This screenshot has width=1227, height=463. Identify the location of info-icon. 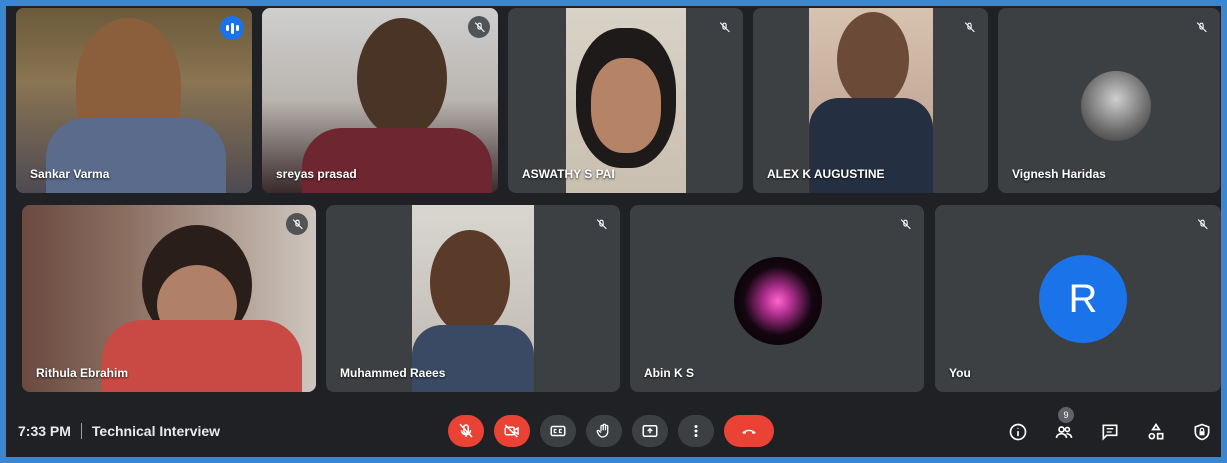
(1018, 432).